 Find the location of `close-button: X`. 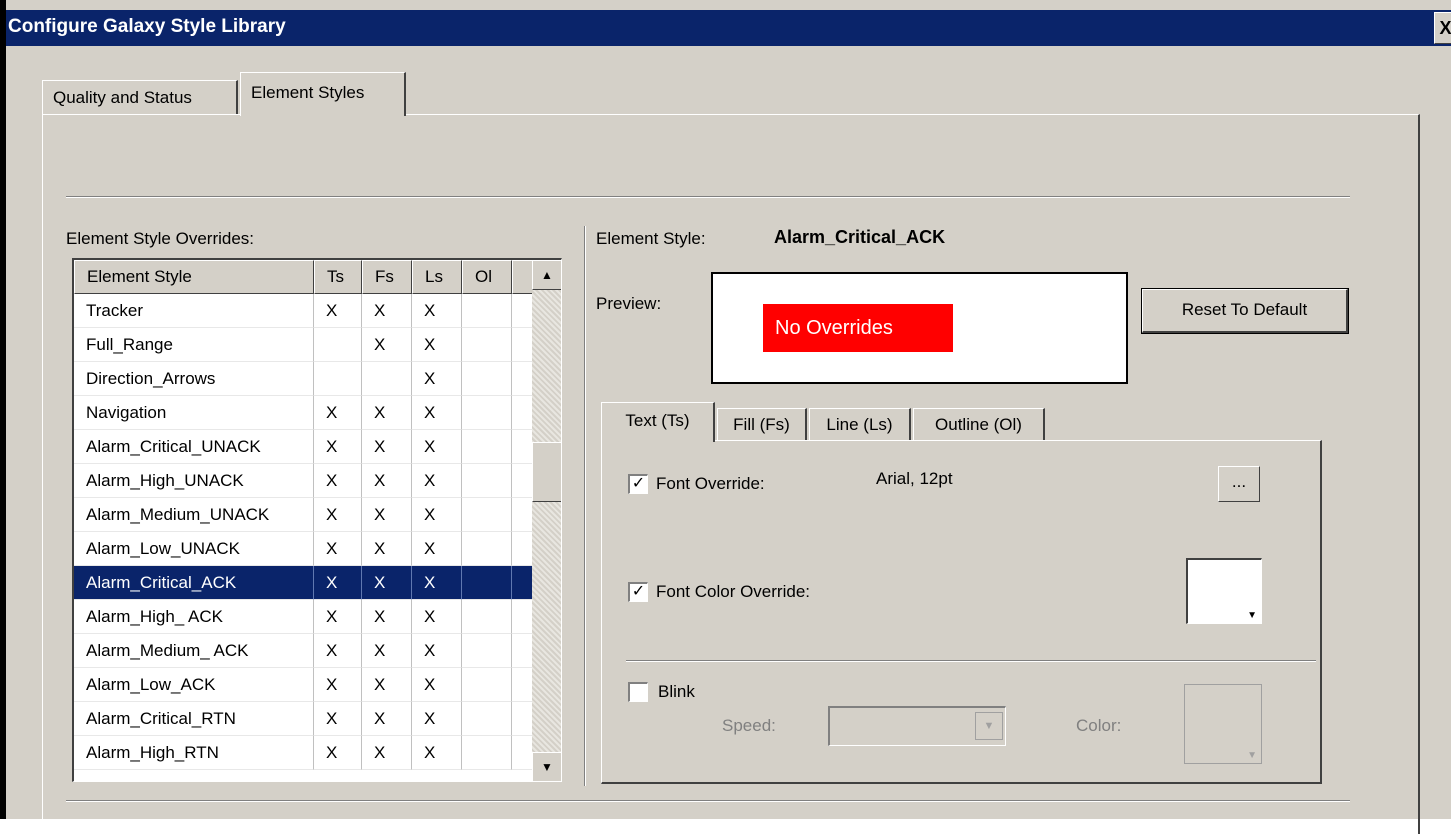

close-button: X is located at coordinates (1442, 28).